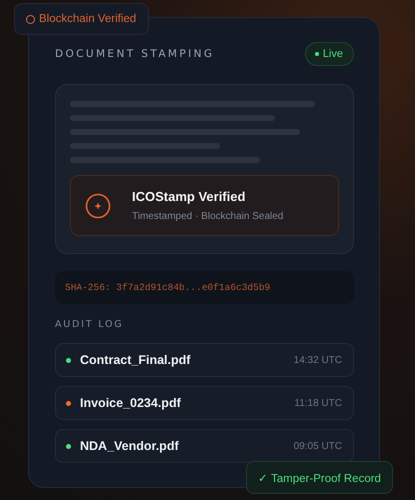 Image resolution: width=415 pixels, height=500 pixels. I want to click on tamper-proof-badge: ✓ Tamper-Proof Record, so click(319, 477).